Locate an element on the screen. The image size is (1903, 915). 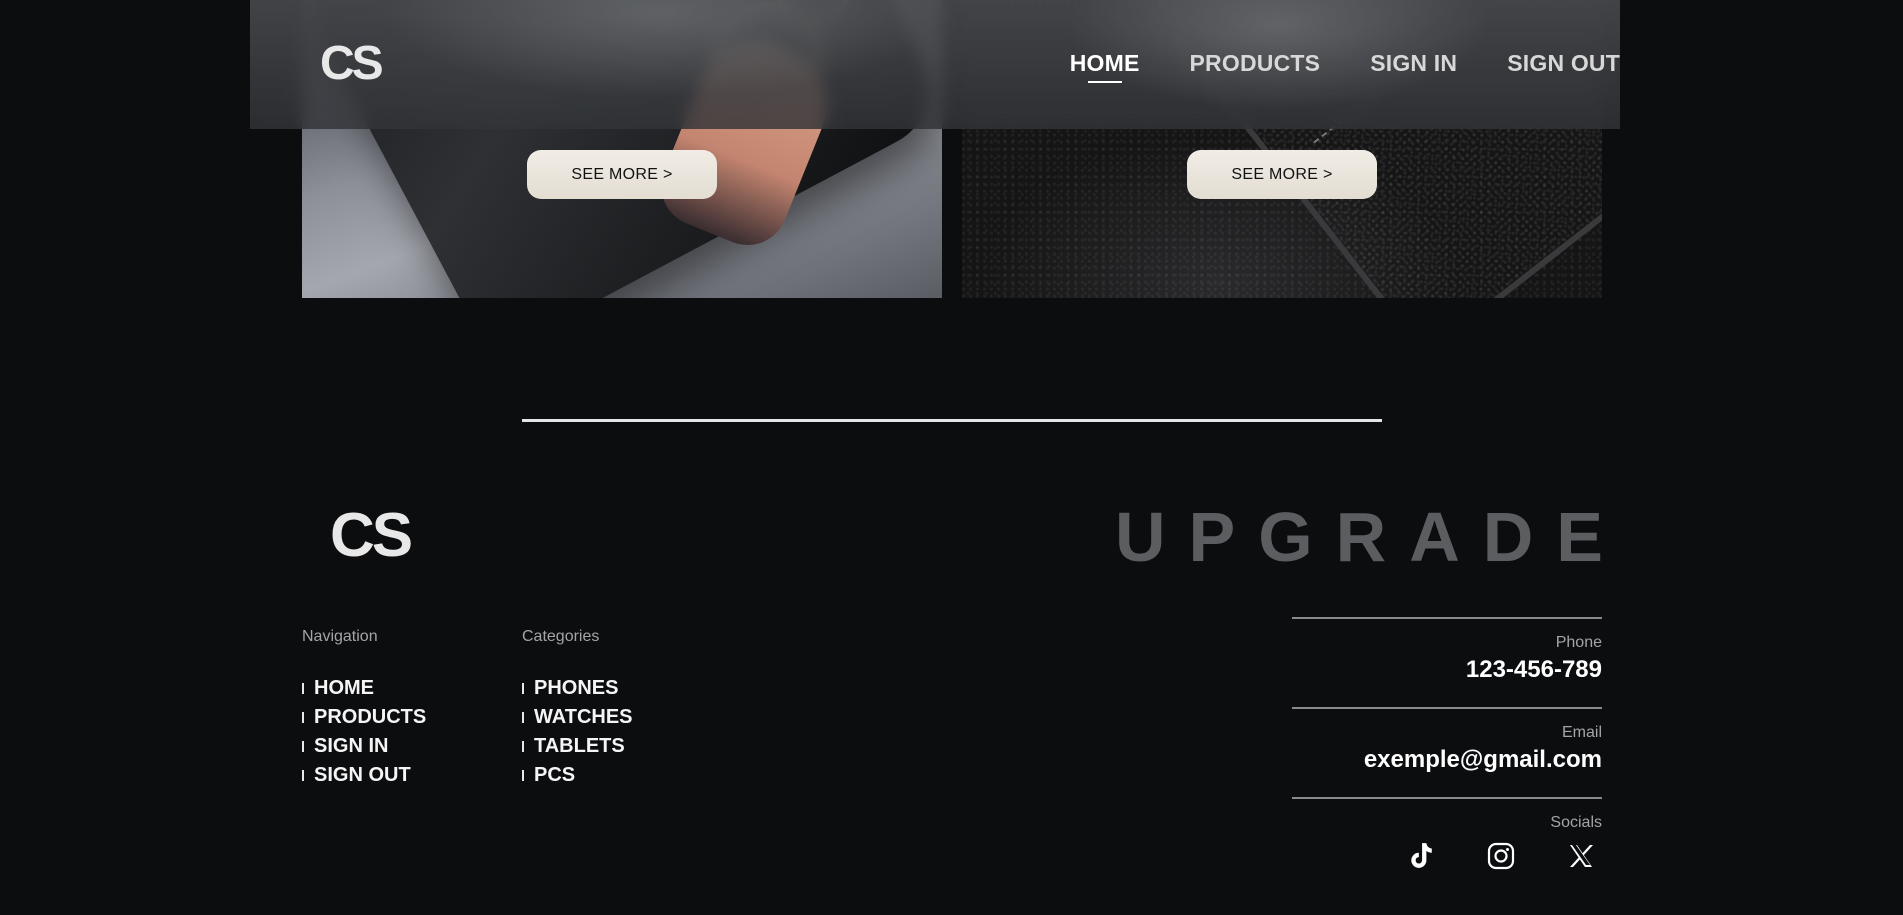
categories-title: Categories is located at coordinates (561, 636).